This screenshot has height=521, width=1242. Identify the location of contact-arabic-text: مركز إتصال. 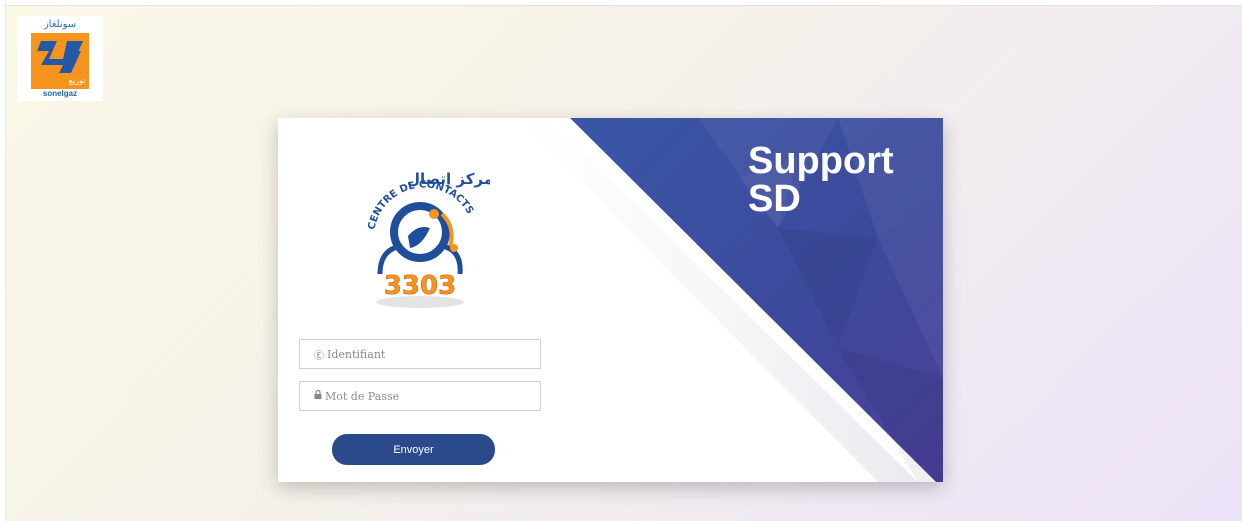
(448, 179).